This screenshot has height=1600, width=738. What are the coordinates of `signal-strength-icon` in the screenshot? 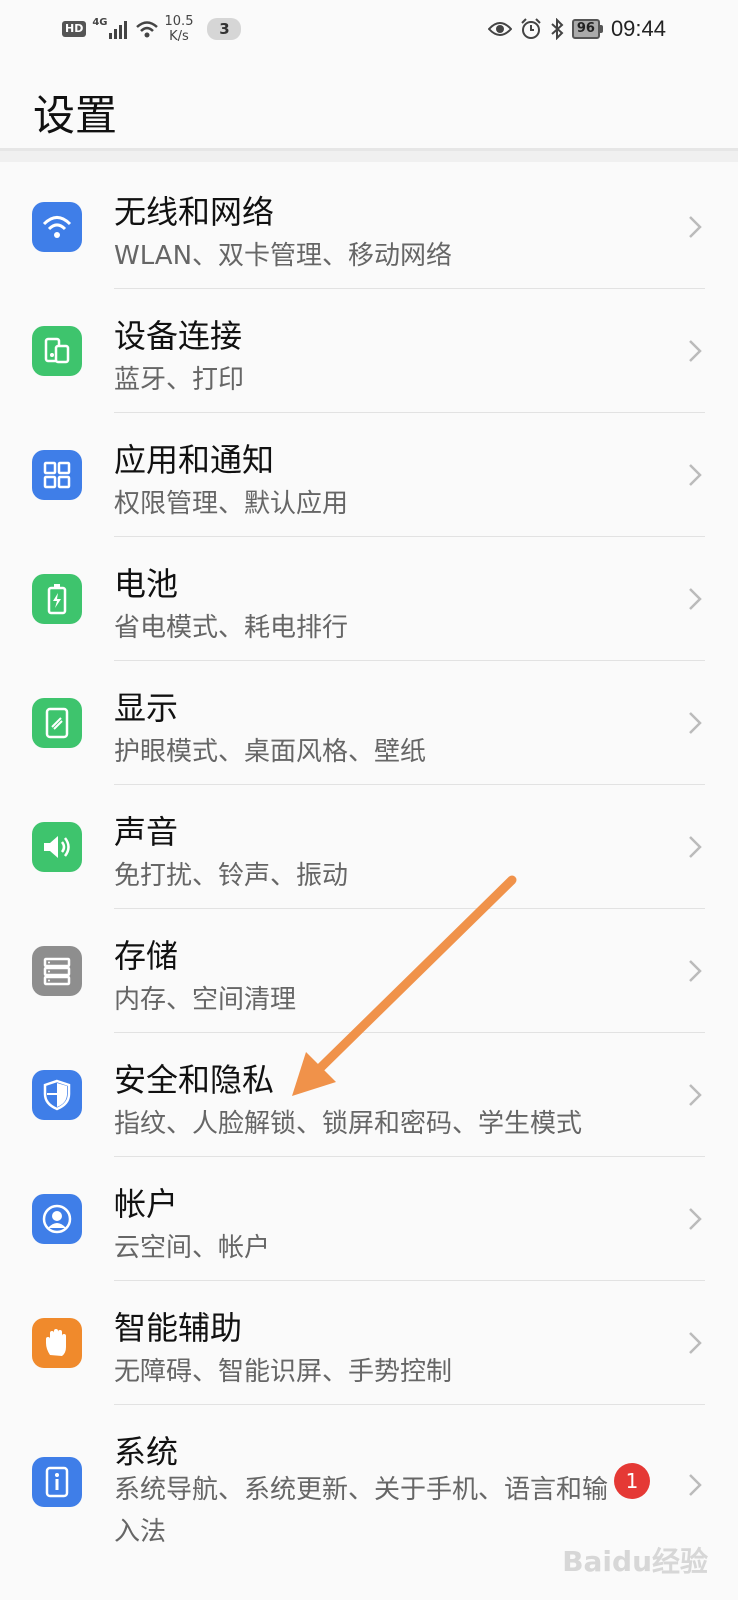 It's located at (118, 29).